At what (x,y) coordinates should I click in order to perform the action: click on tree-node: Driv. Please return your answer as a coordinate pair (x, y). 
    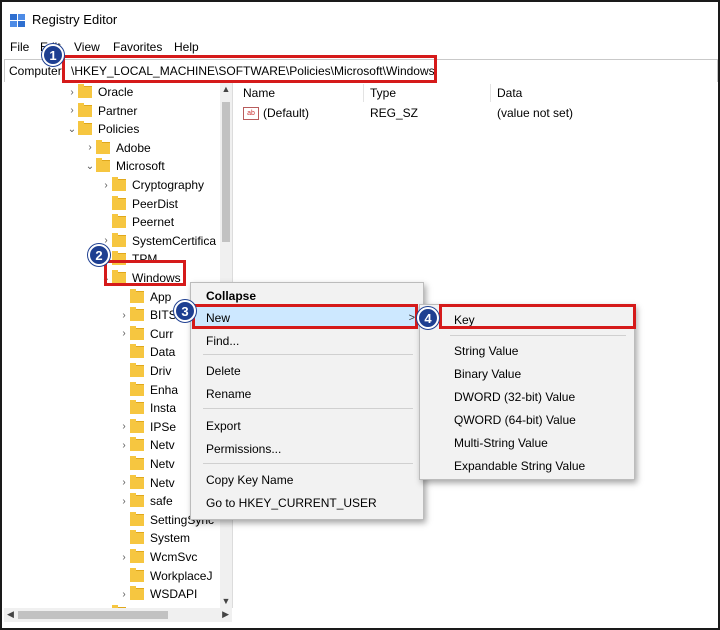
    Looking at the image, I should click on (144, 371).